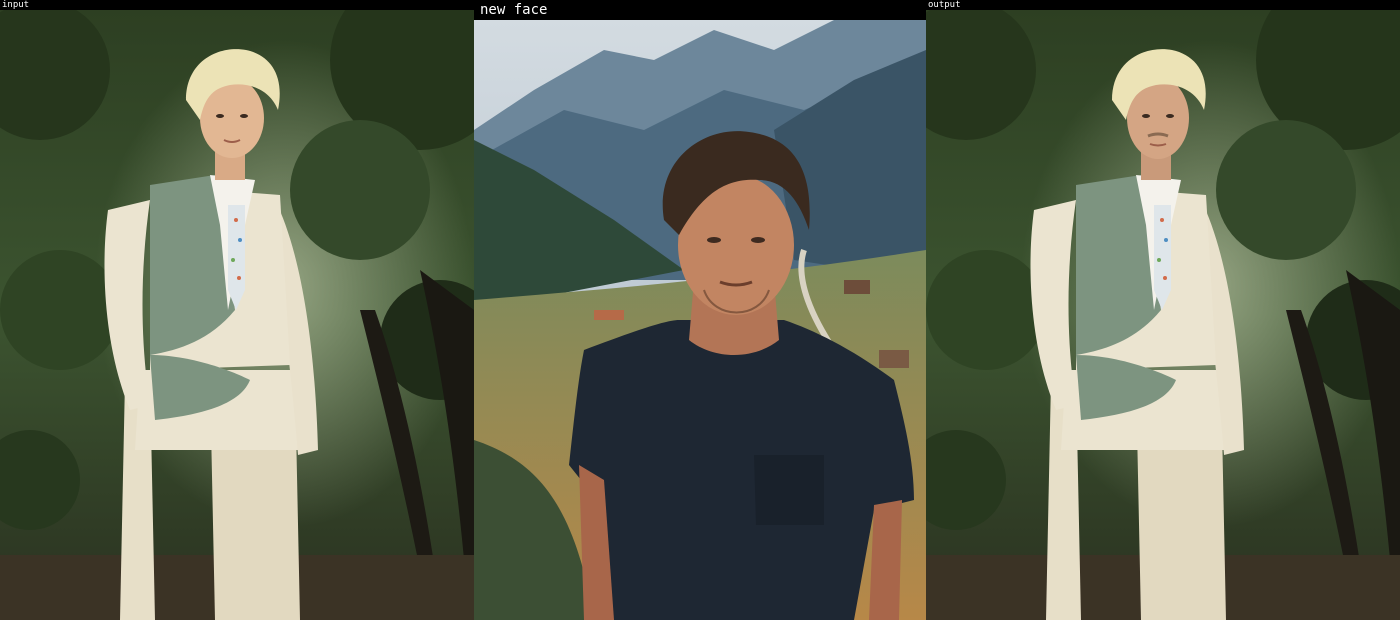  I want to click on input-panel-label: input, so click(237, 5).